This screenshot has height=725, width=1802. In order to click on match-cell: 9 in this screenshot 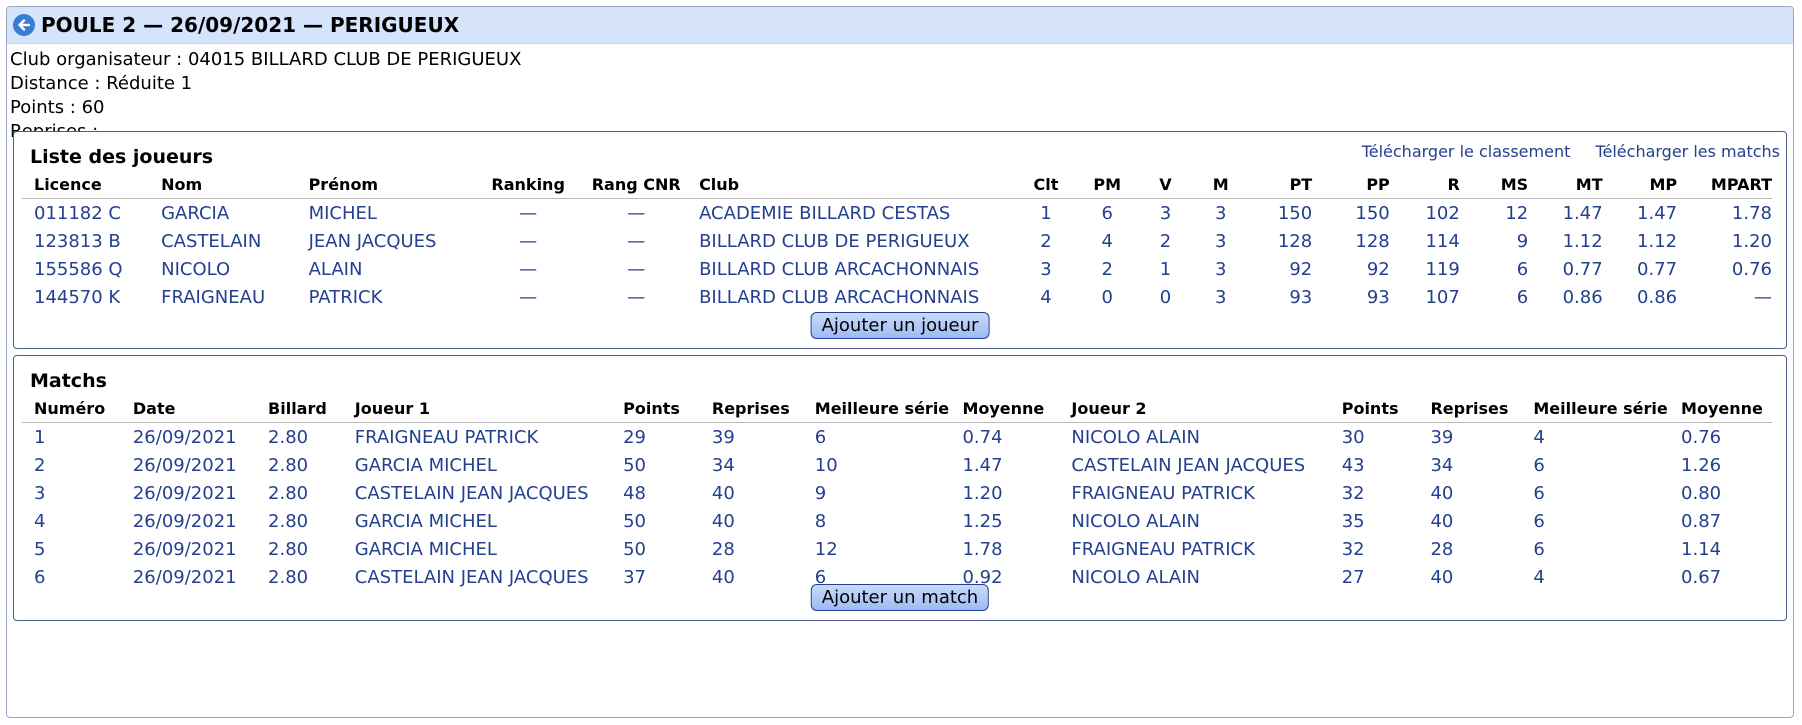, I will do `click(820, 493)`.